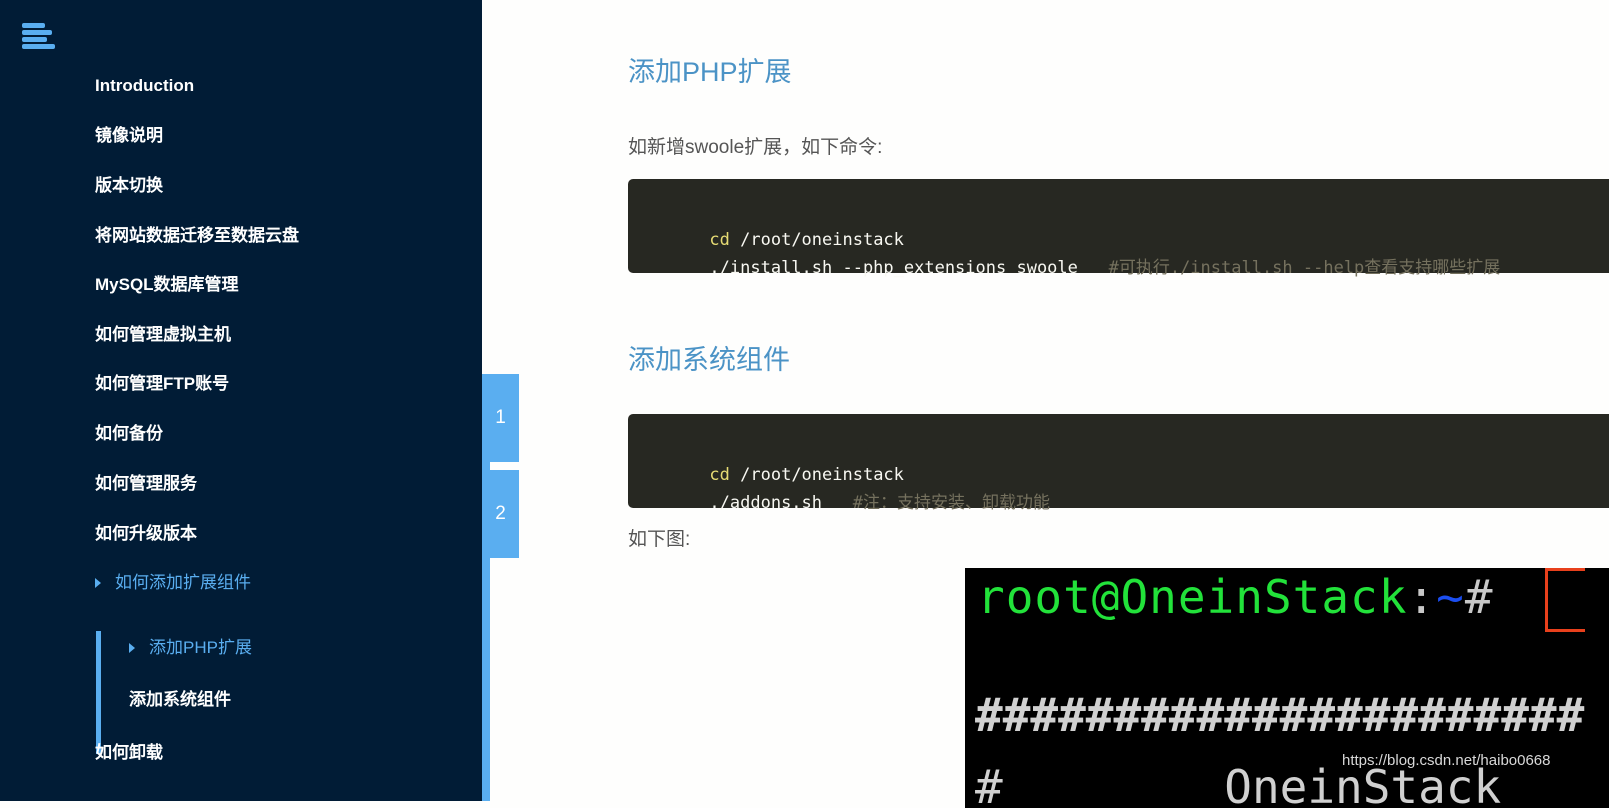  I want to click on hamburger-menu-icon, so click(39, 36).